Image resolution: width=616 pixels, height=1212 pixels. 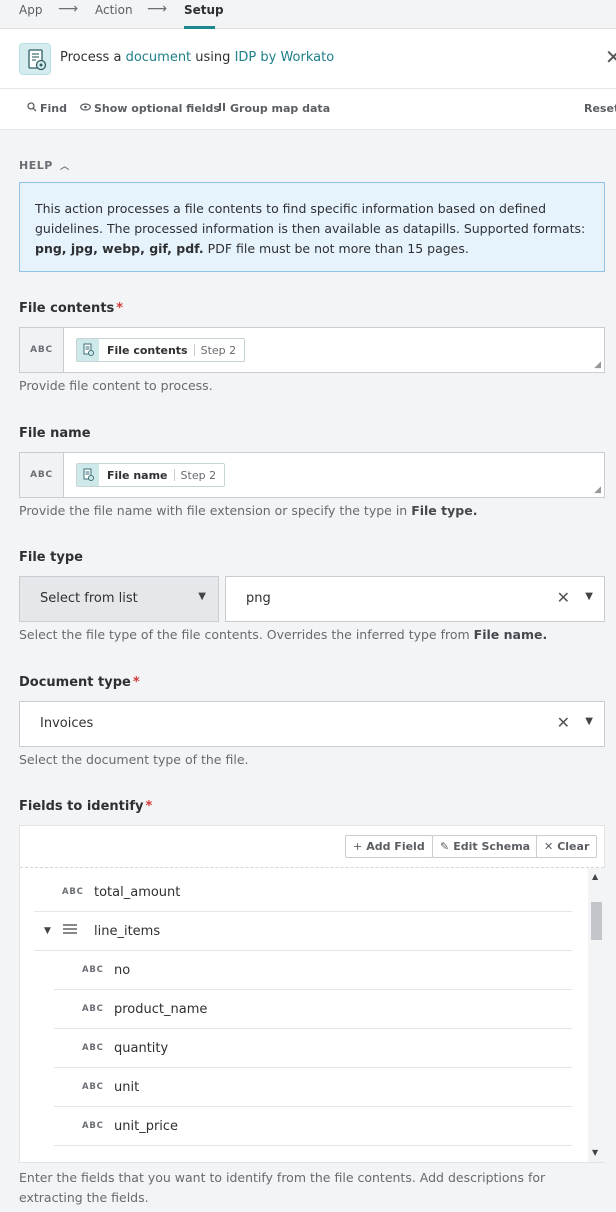 I want to click on schema-row: ABC unit_price, so click(x=313, y=1126).